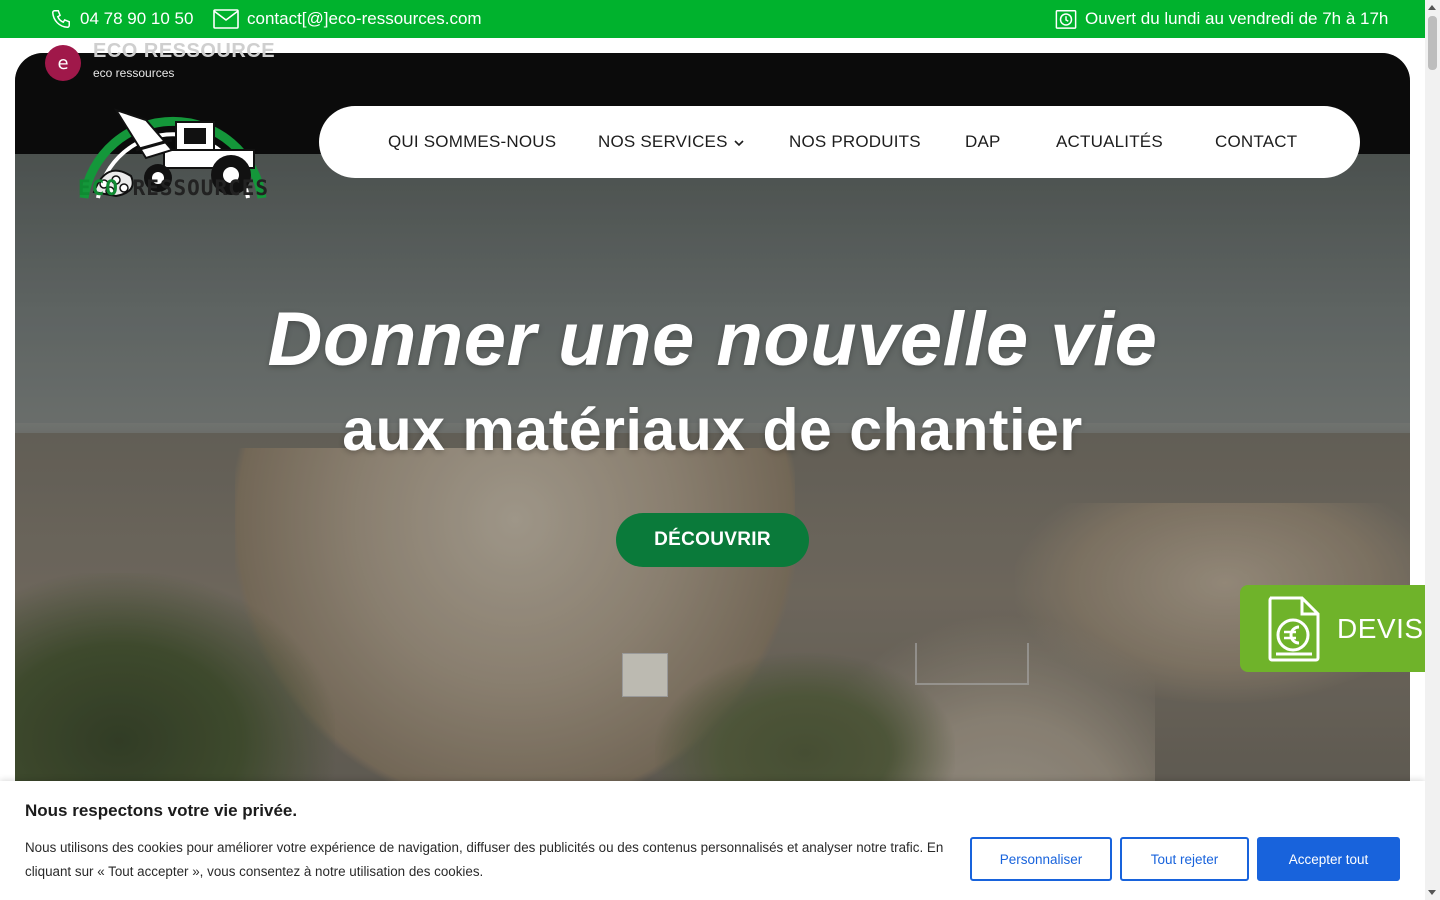 The width and height of the screenshot is (1440, 900). Describe the element at coordinates (1066, 19) in the screenshot. I see `clock-icon` at that location.